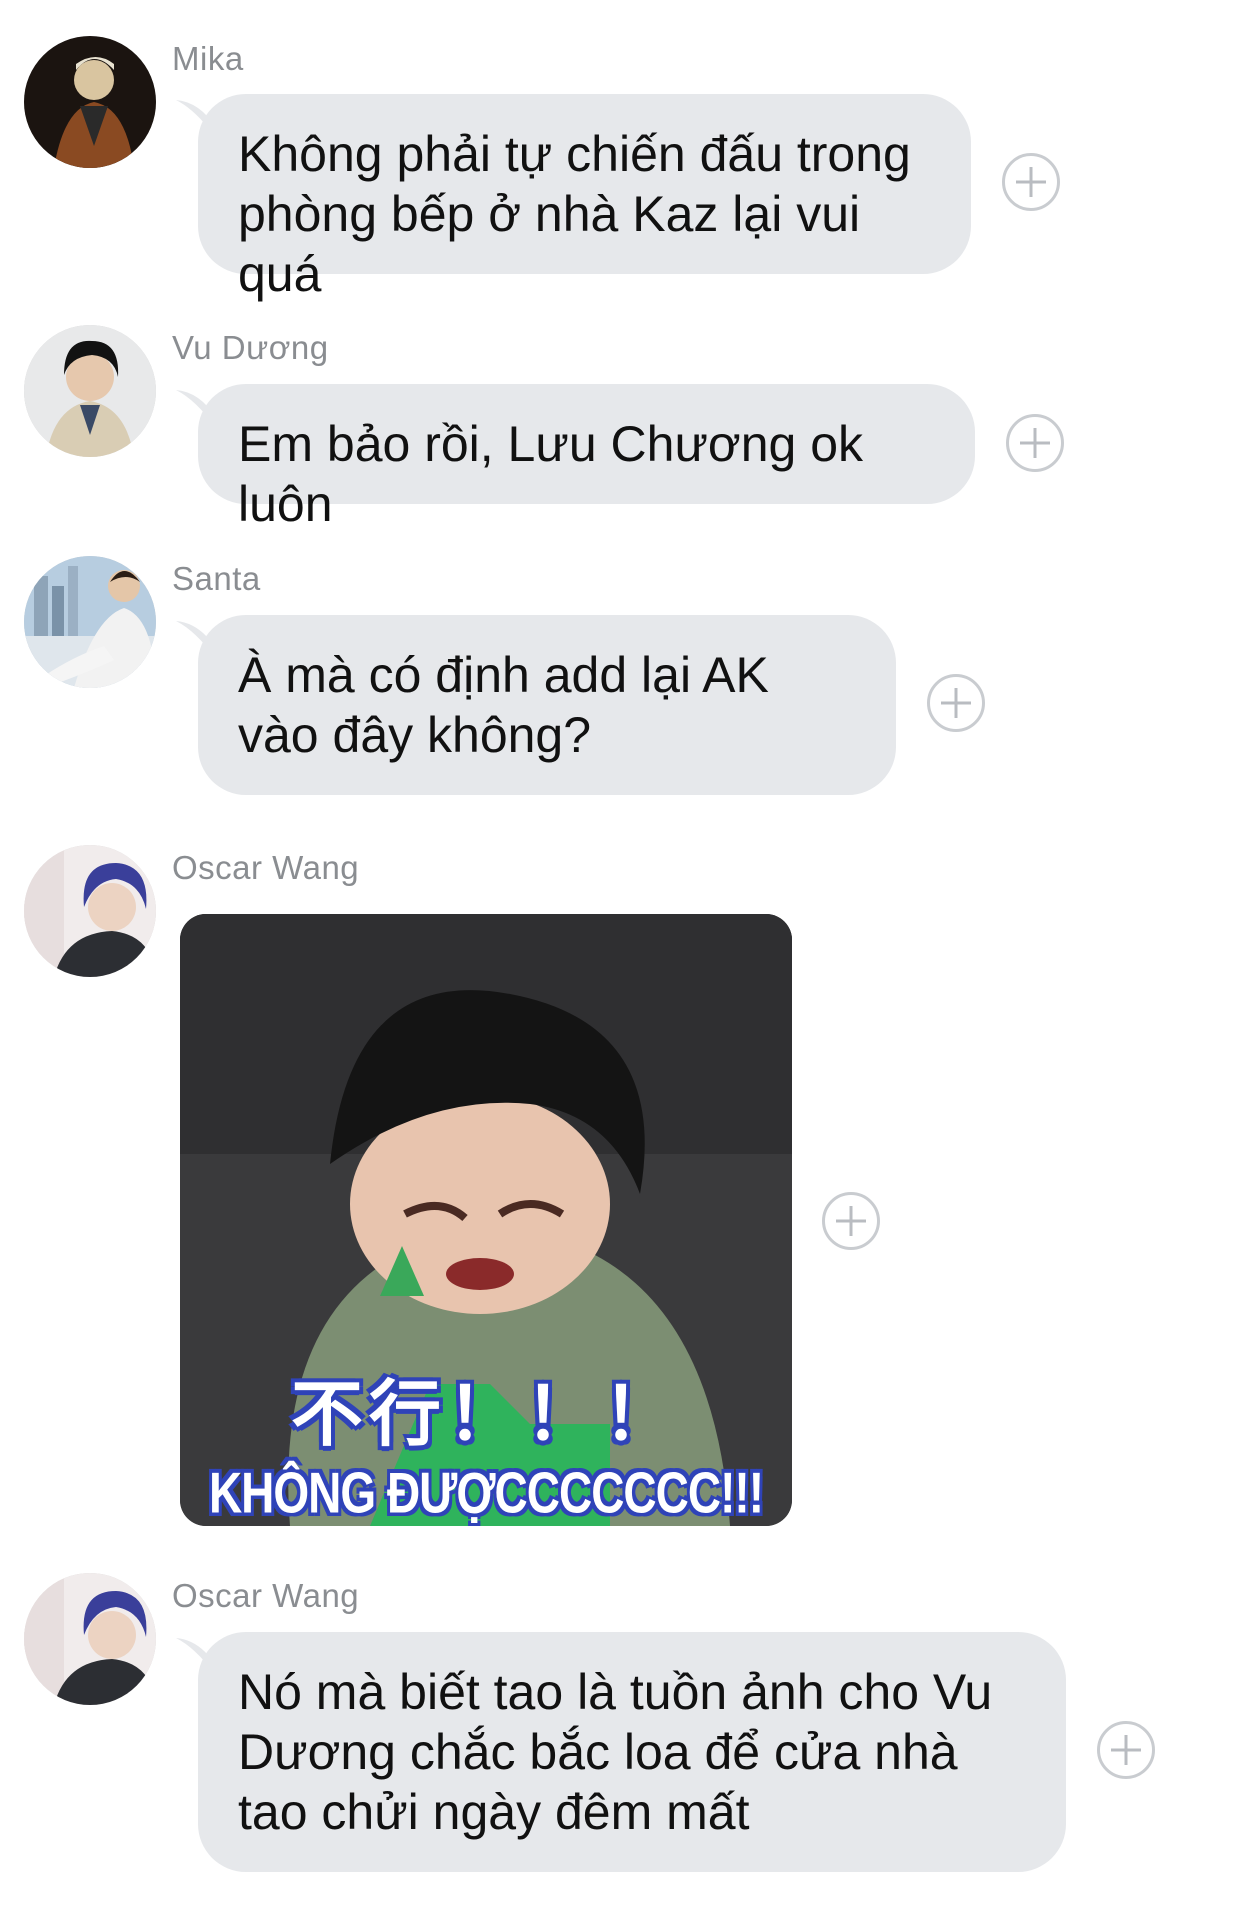 The height and width of the screenshot is (1920, 1237). I want to click on sender-name: Mika, so click(208, 58).